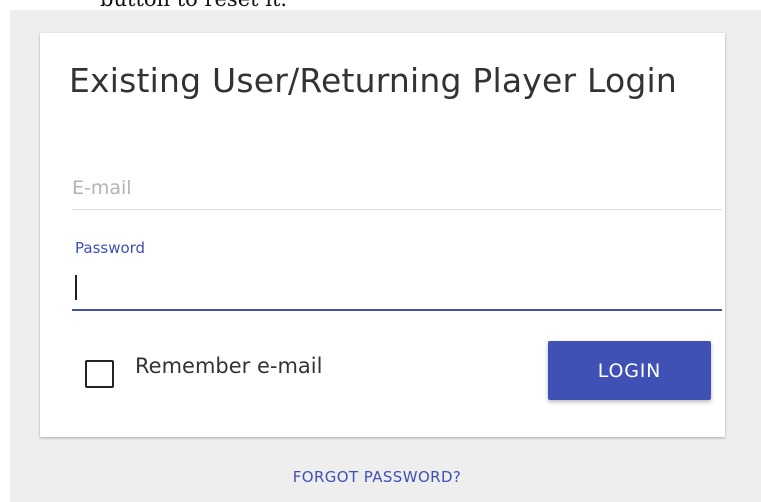 The image size is (761, 502). Describe the element at coordinates (629, 370) in the screenshot. I see `login-button: LOGIN` at that location.